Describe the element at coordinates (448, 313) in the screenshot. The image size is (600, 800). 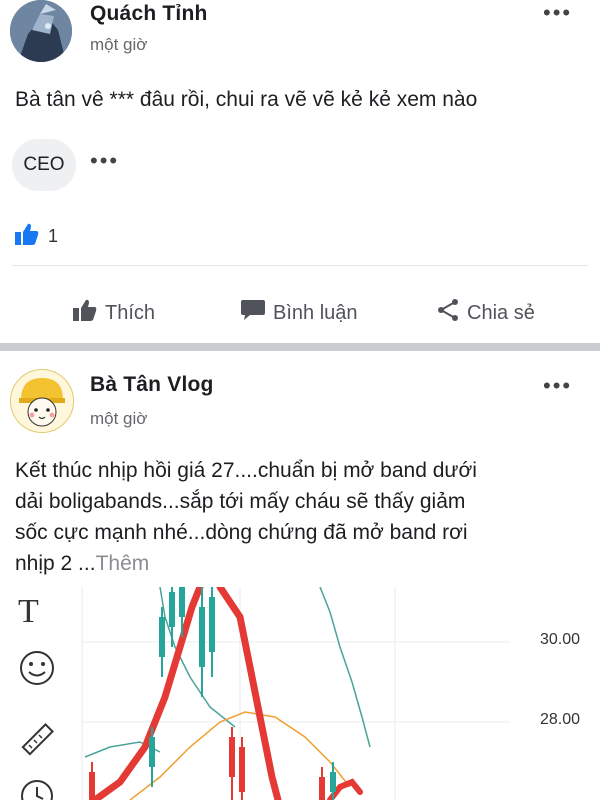
I see `share-icon` at that location.